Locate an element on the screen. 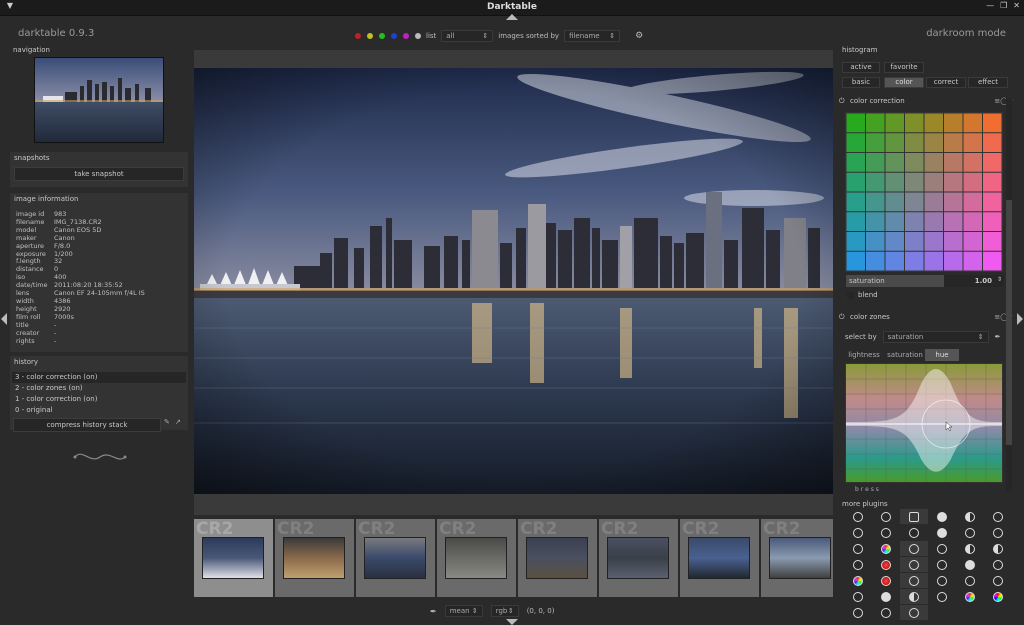 Image resolution: width=1024 pixels, height=625 pixels. close-icon: ✕ is located at coordinates (1016, 5).